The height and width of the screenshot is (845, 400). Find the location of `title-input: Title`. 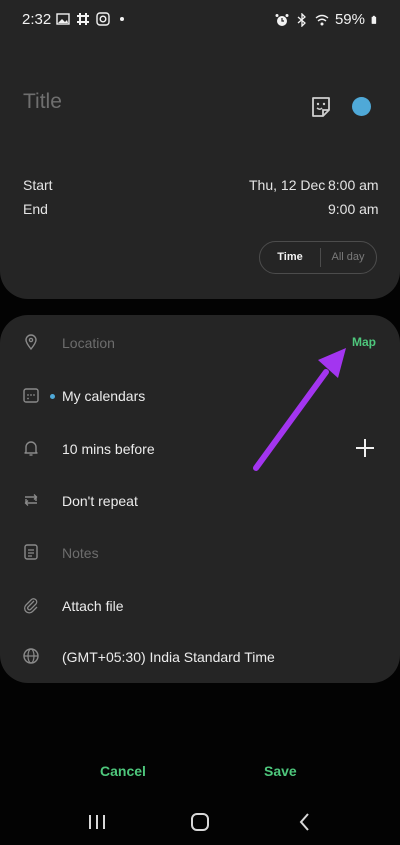

title-input: Title is located at coordinates (42, 102).